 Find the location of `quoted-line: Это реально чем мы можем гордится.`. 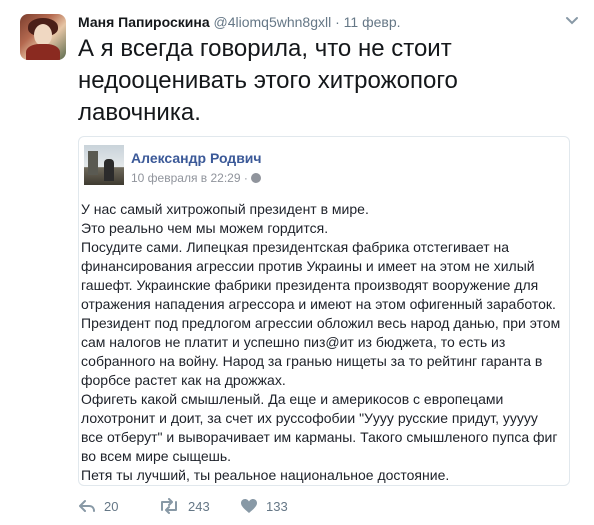

quoted-line: Это реально чем мы можем гордится. is located at coordinates (205, 228).